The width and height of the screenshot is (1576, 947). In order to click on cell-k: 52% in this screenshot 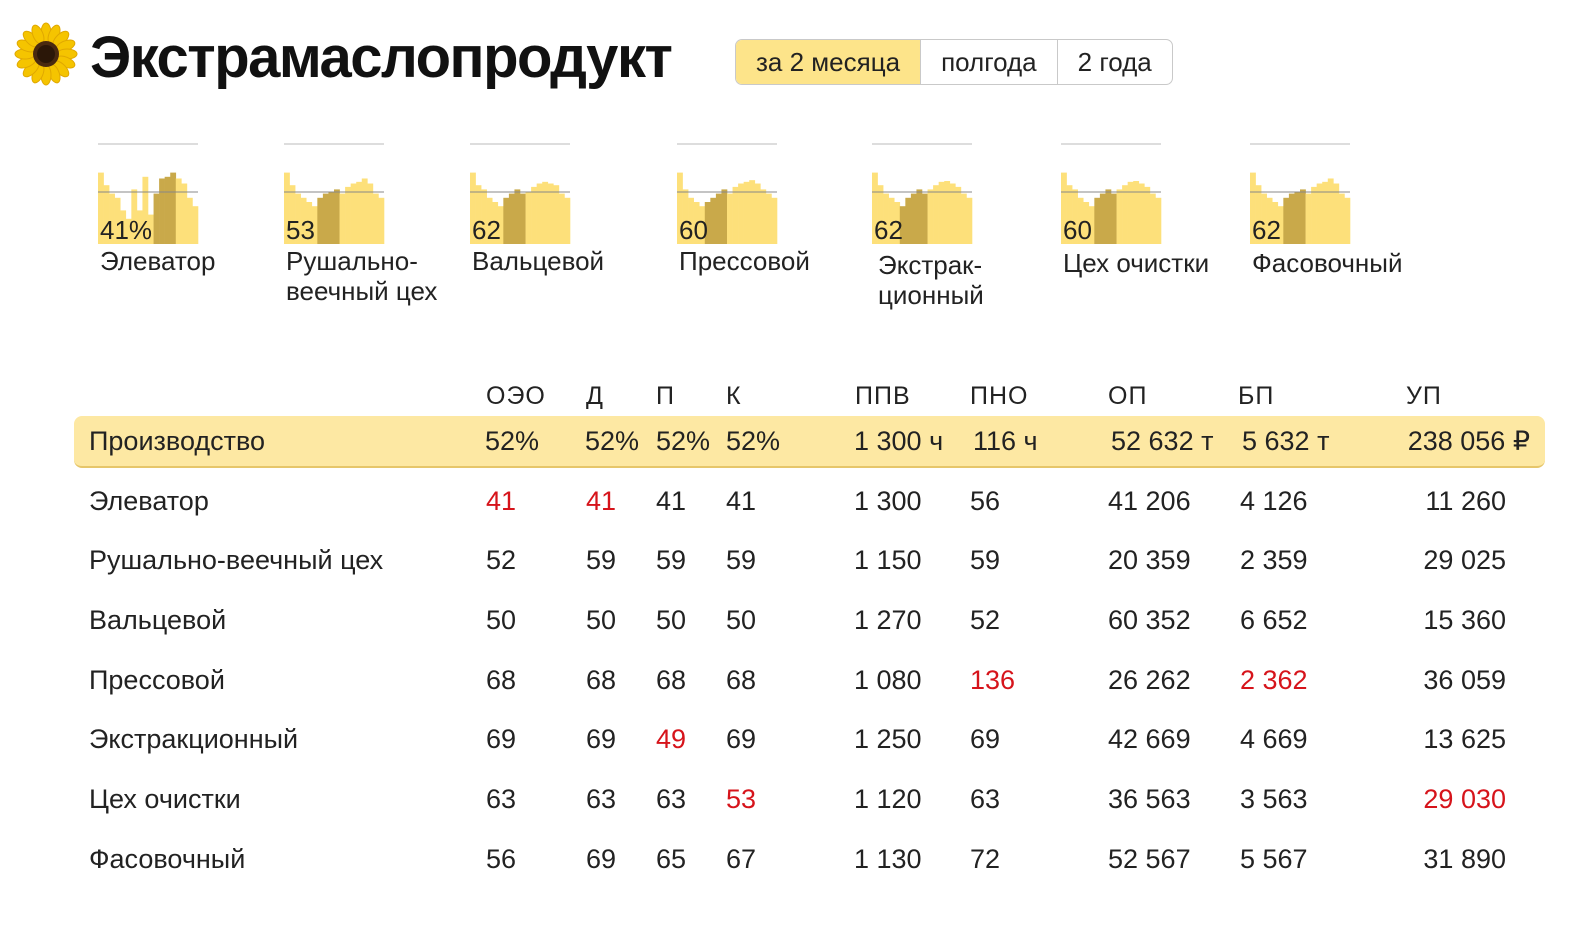, I will do `click(753, 441)`.